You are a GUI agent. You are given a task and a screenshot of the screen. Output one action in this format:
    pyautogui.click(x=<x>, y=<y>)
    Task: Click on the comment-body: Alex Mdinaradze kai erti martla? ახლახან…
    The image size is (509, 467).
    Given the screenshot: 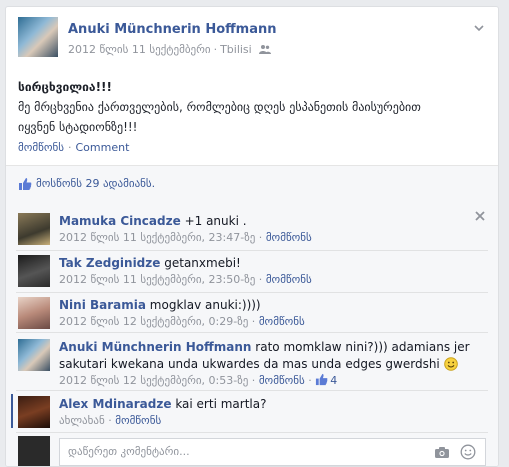 What is the action you would take?
    pyautogui.click(x=163, y=412)
    